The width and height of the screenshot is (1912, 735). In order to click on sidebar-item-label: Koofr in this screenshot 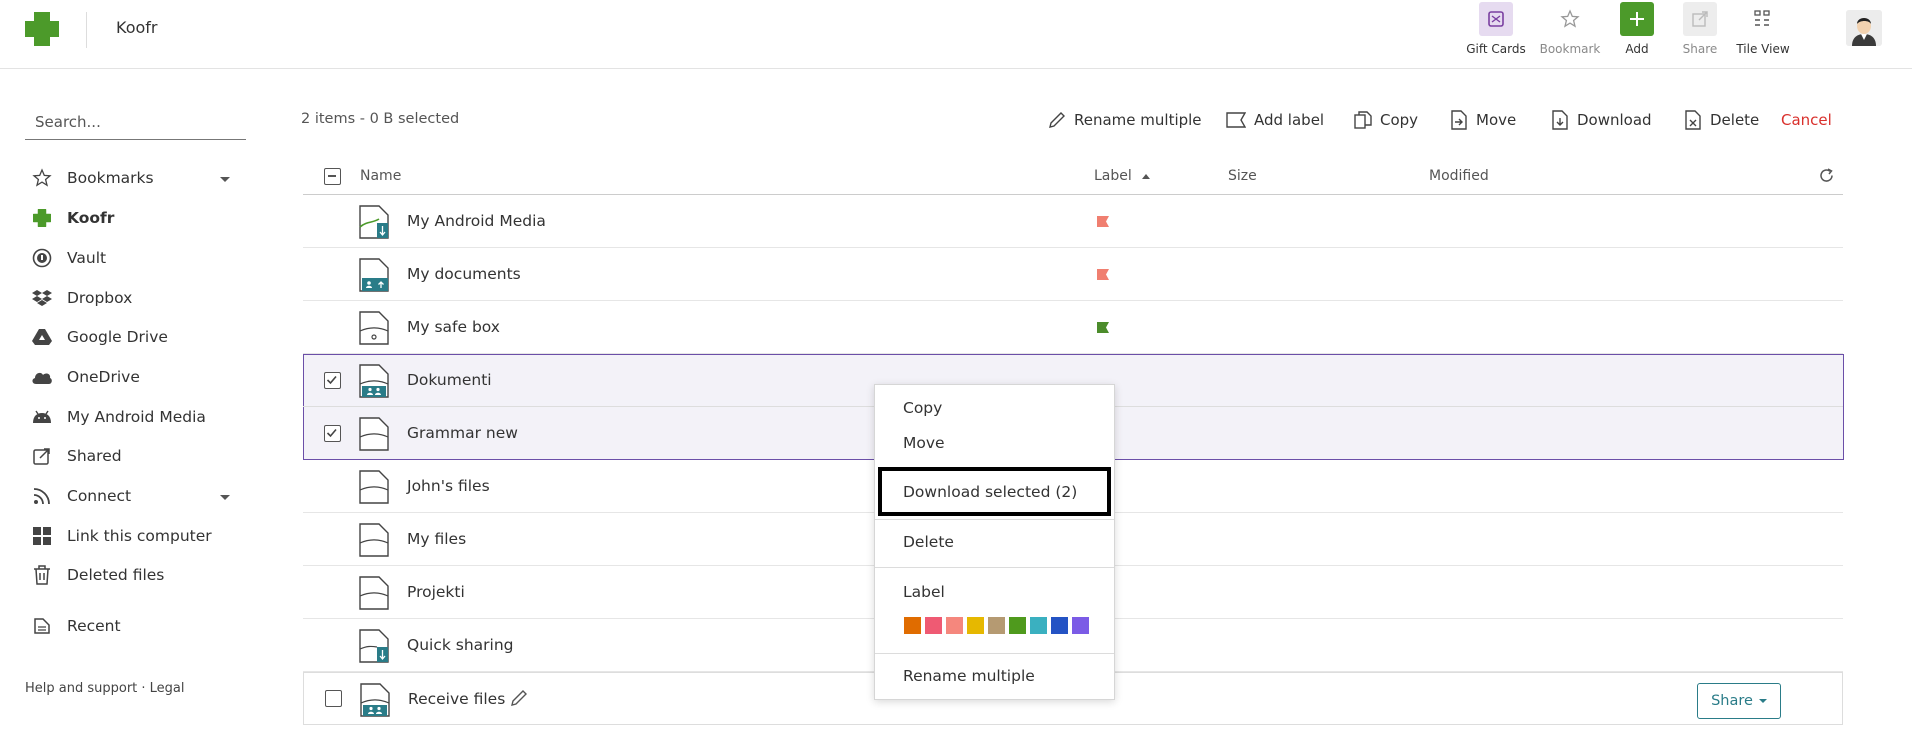, I will do `click(91, 218)`.